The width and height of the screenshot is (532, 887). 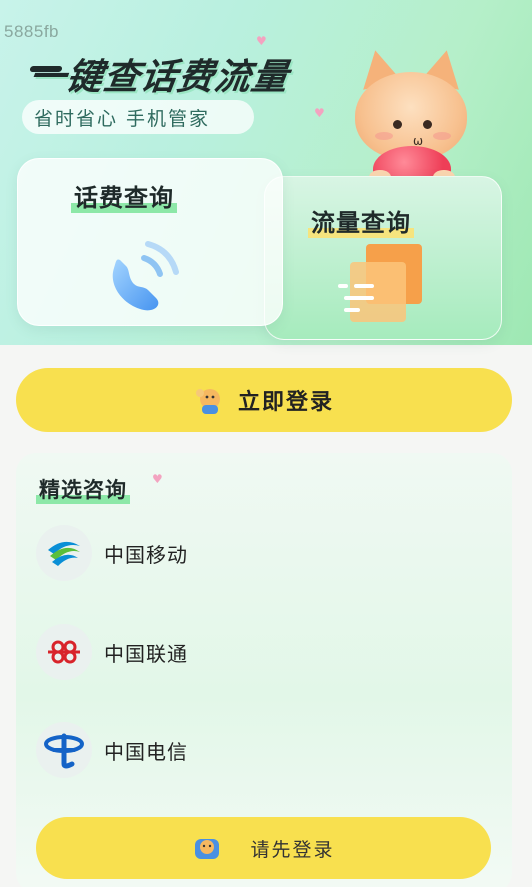 What do you see at coordinates (159, 77) in the screenshot?
I see `hero-headline: 一键查话费流量` at bounding box center [159, 77].